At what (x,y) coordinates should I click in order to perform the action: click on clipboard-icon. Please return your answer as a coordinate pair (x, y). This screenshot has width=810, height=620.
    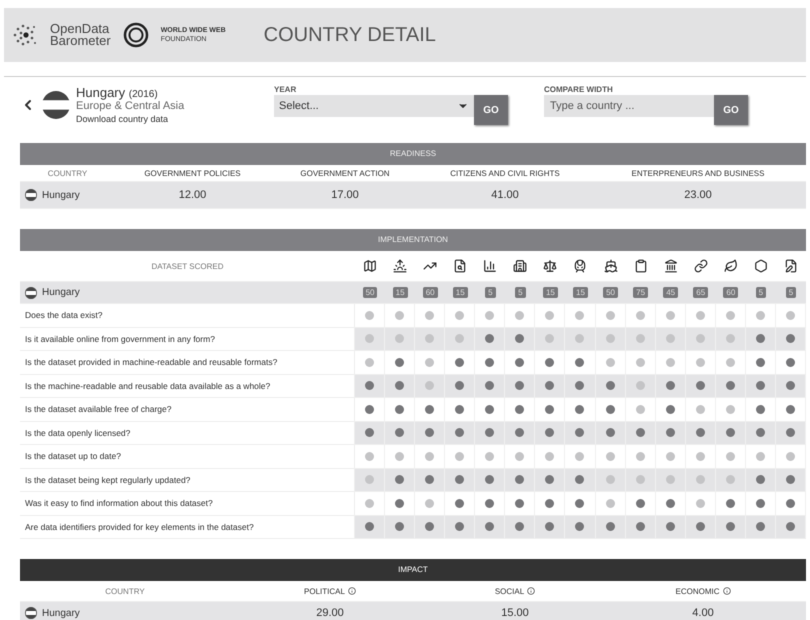
    Looking at the image, I should click on (641, 266).